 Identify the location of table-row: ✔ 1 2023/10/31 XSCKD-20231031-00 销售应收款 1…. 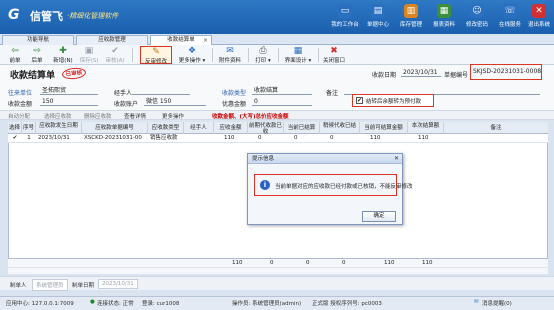
(278, 138).